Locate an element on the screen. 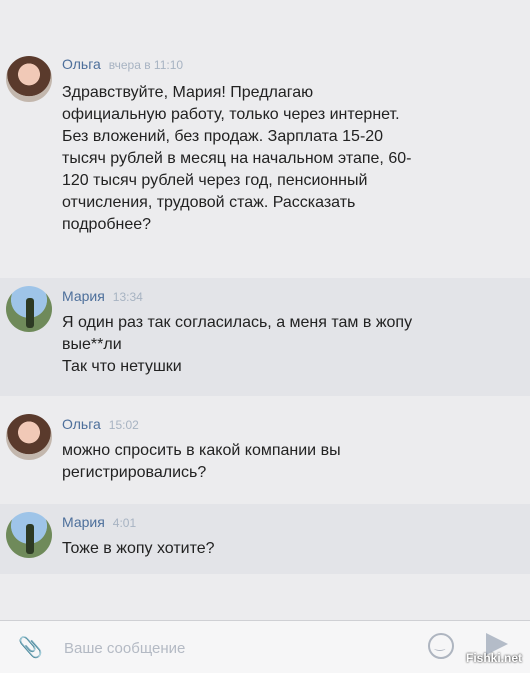  message-header: Ольга вчера в 11:10 is located at coordinates (122, 64).